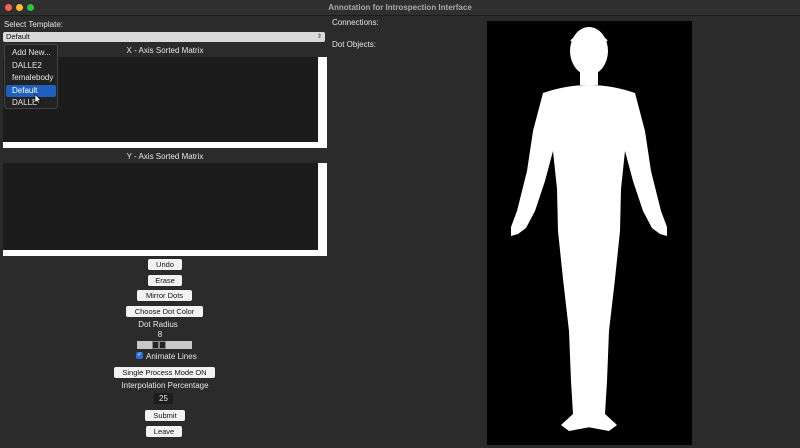 The height and width of the screenshot is (448, 800). What do you see at coordinates (18, 36) in the screenshot?
I see `template-select-value: Default` at bounding box center [18, 36].